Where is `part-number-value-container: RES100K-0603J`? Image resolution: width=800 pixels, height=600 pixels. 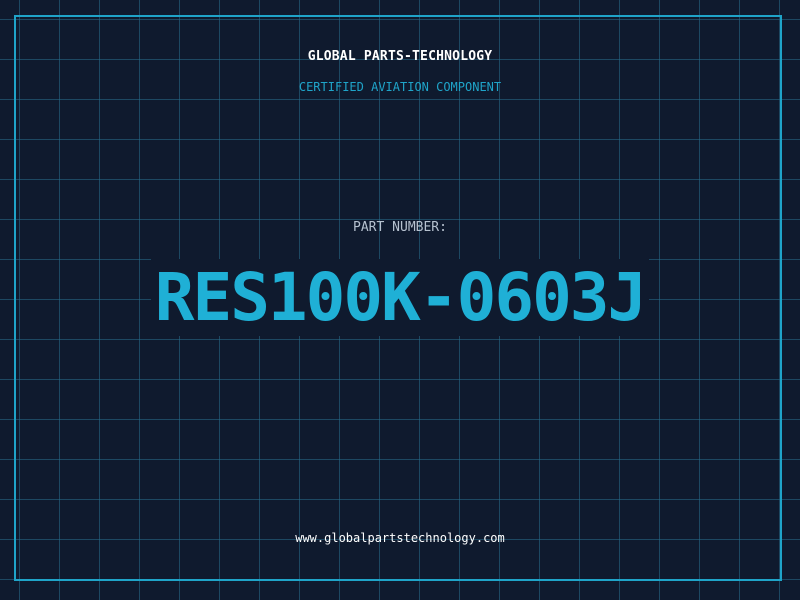
part-number-value-container: RES100K-0603J is located at coordinates (400, 298).